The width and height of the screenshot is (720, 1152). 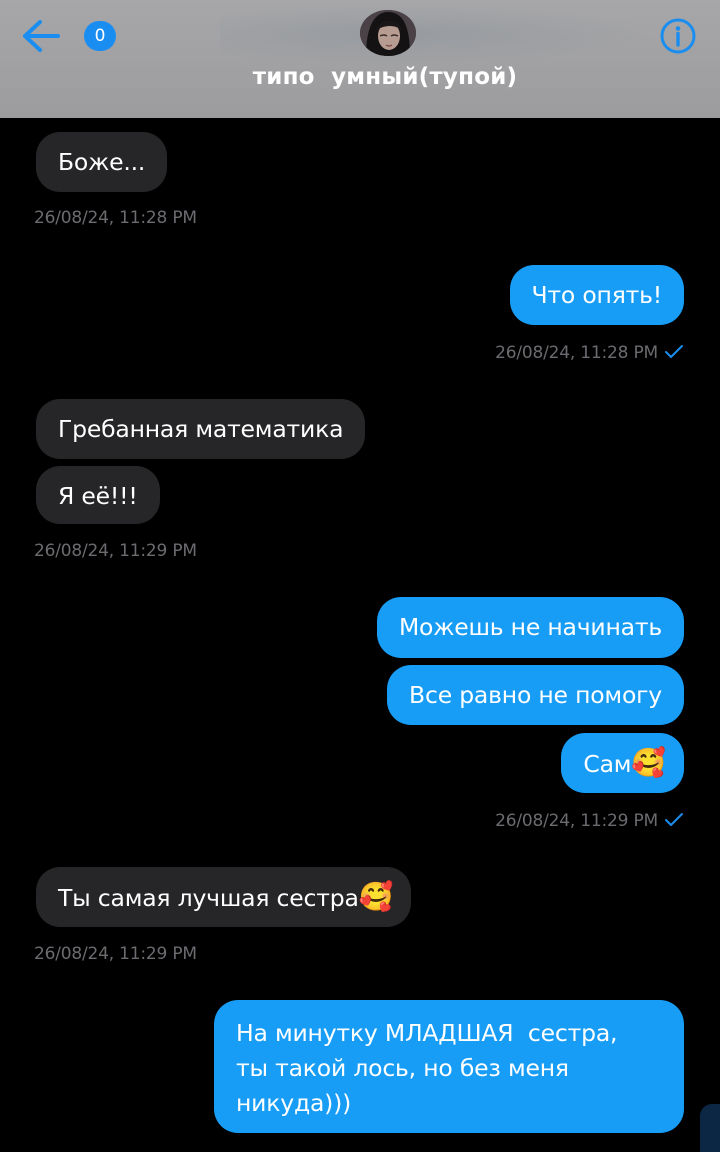 I want to click on message-text: Все равно не помогу, so click(x=535, y=695).